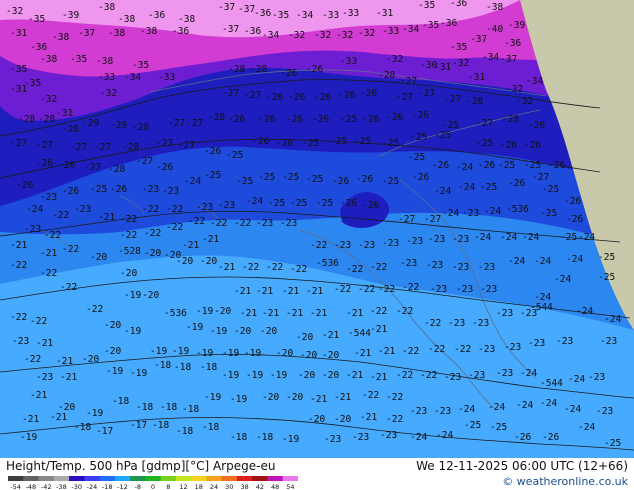 This screenshot has width=634, height=490. What do you see at coordinates (541, 307) in the screenshot?
I see `contour-label: -544` at bounding box center [541, 307].